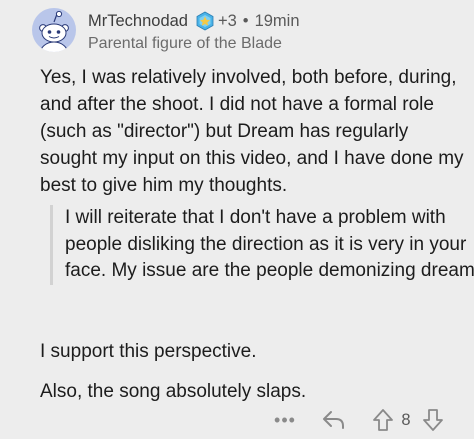 This screenshot has height=439, width=474. What do you see at coordinates (205, 21) in the screenshot?
I see `award-icon` at bounding box center [205, 21].